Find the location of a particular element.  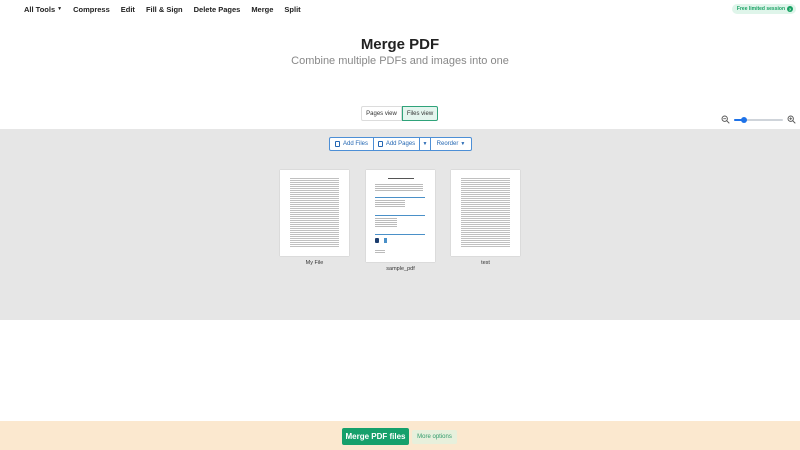

reorder-button: Reorder ▼ is located at coordinates (451, 144).